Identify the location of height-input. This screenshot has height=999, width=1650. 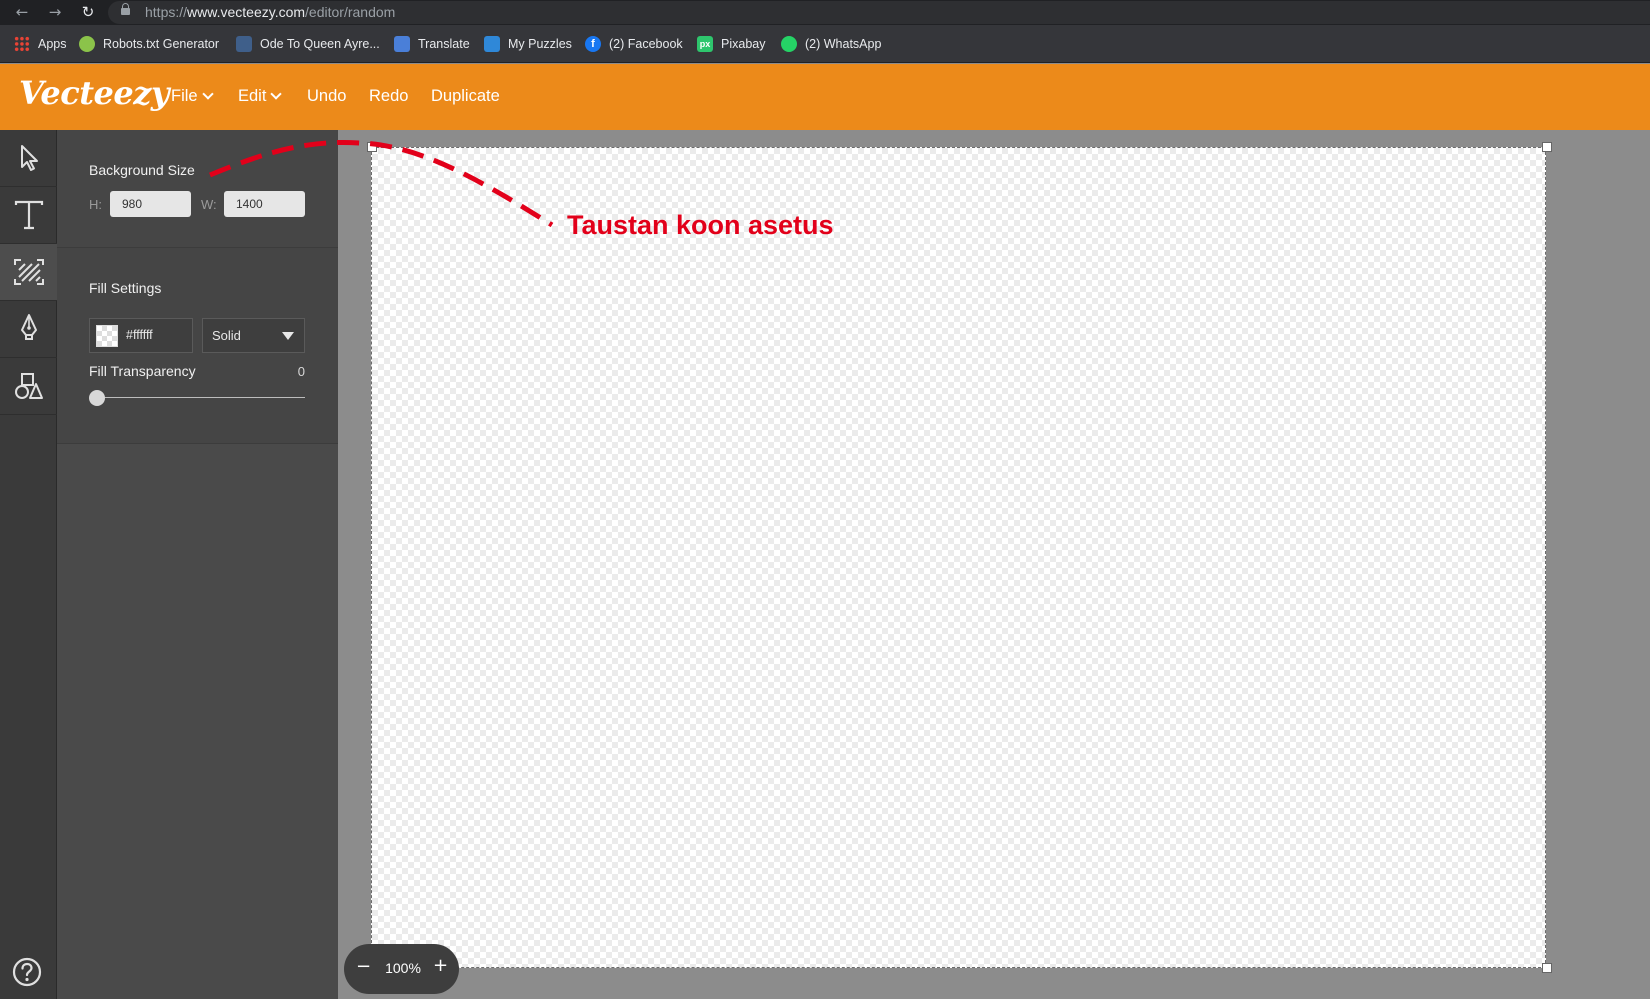
(150, 204).